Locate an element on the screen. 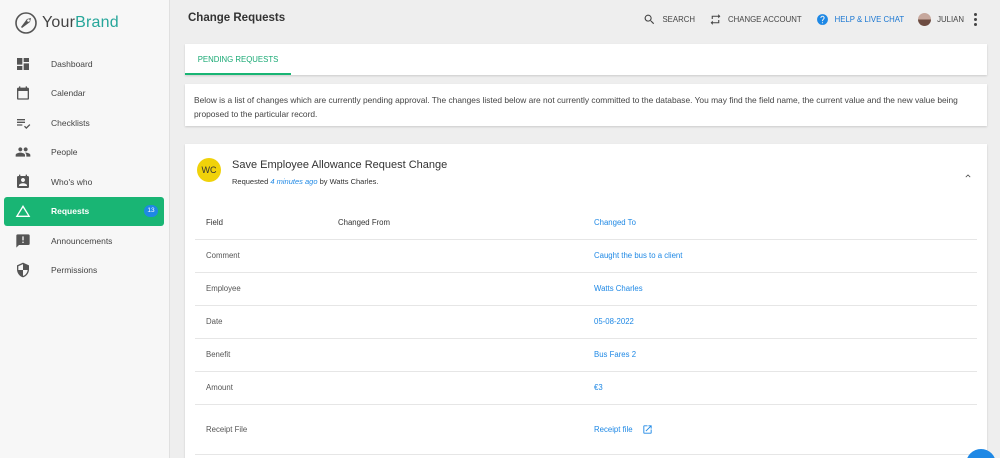 Image resolution: width=1000 pixels, height=458 pixels. sidebar-item-label: Dashboard is located at coordinates (72, 63).